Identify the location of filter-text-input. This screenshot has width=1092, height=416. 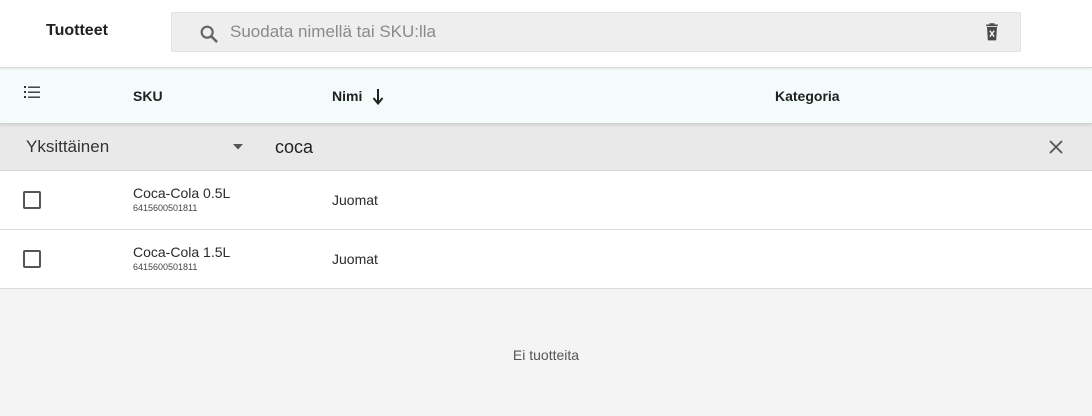
(645, 147).